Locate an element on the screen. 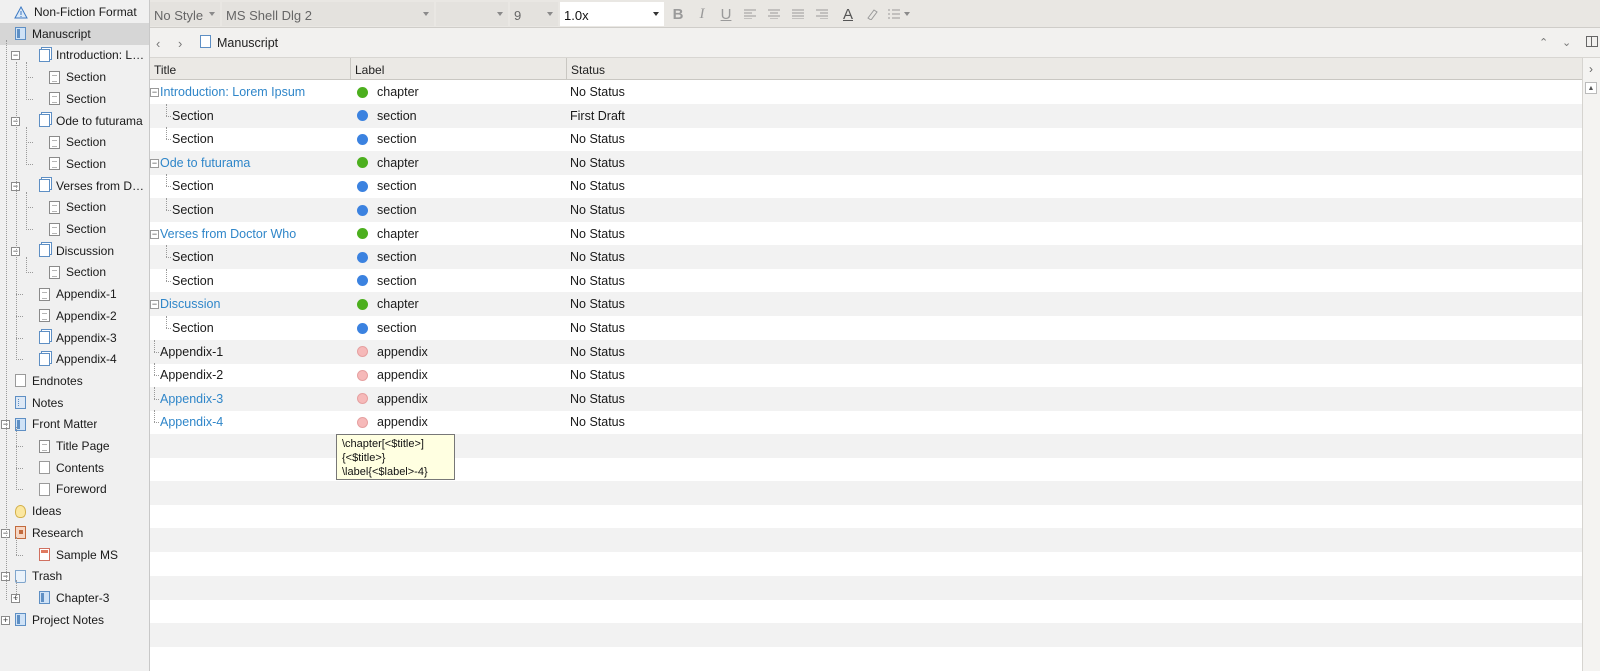 The height and width of the screenshot is (671, 1600). row-title: Appendix-3 is located at coordinates (191, 399).